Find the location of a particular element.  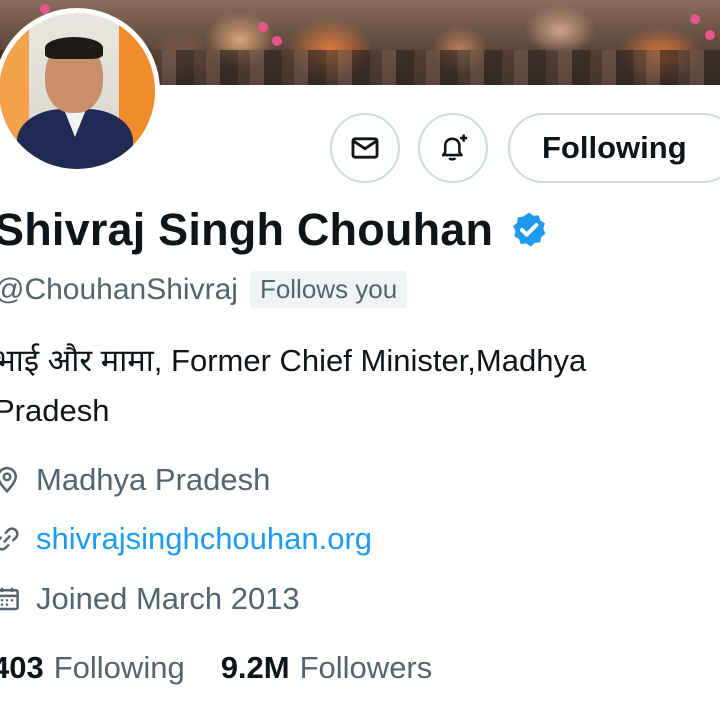

joined-row: Joined March 2013 is located at coordinates (150, 599).